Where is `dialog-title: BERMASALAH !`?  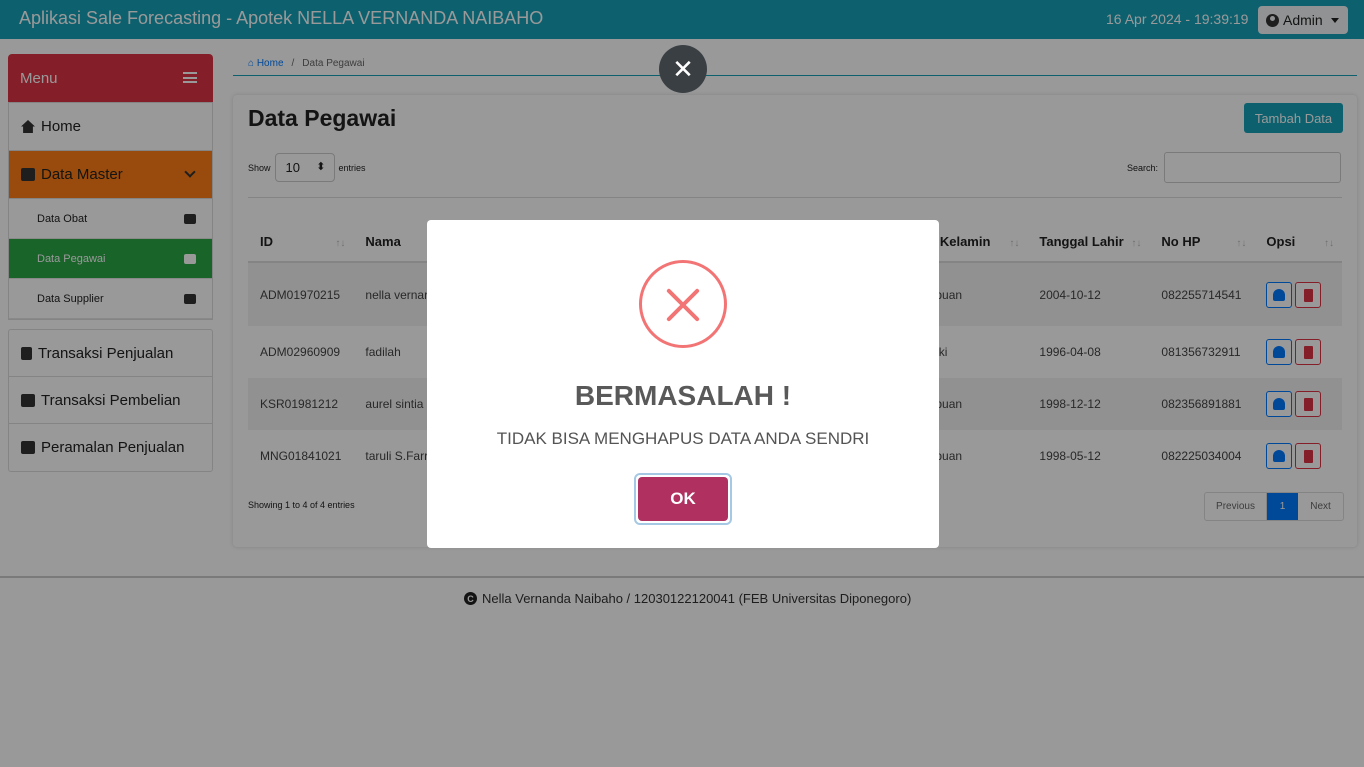
dialog-title: BERMASALAH ! is located at coordinates (683, 395).